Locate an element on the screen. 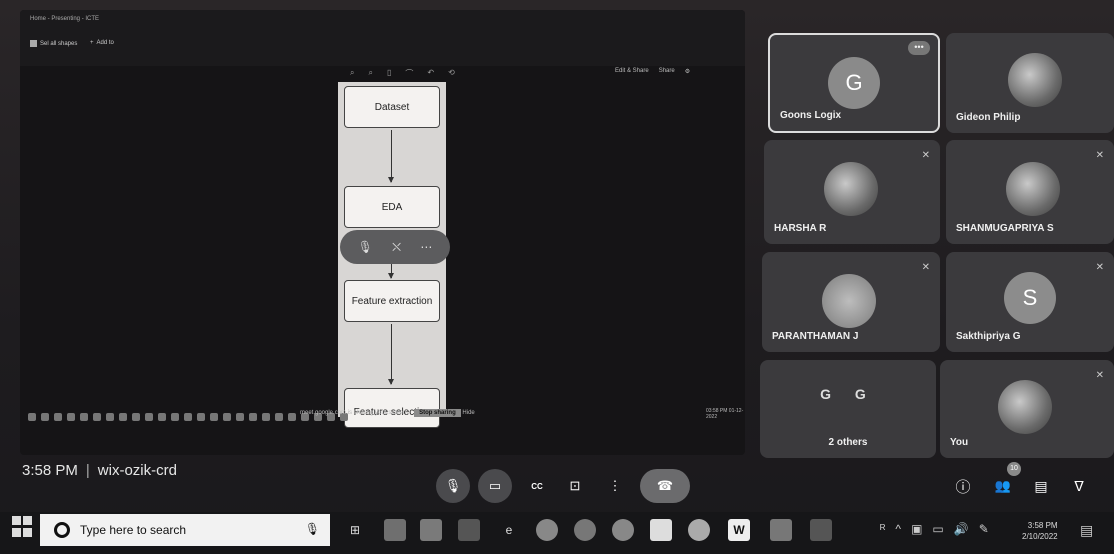 Image resolution: width=1114 pixels, height=554 pixels. share-button: Share is located at coordinates (667, 71).